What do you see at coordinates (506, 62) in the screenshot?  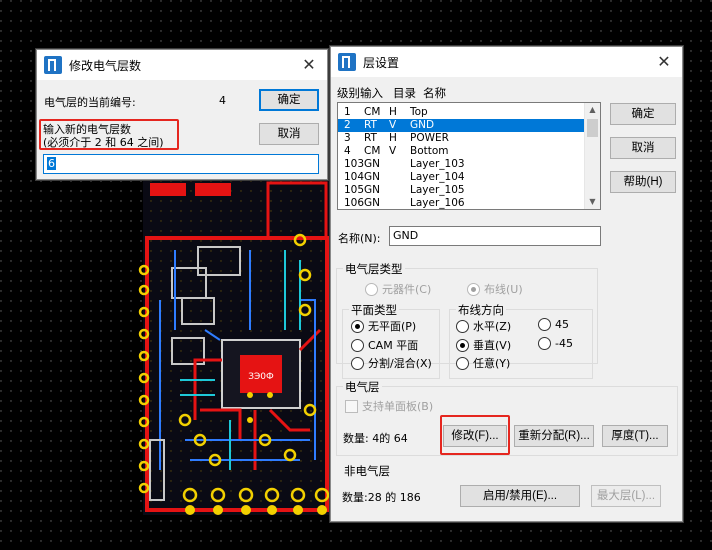 I see `layer-dialog-titlebar: 层设置 ✕` at bounding box center [506, 62].